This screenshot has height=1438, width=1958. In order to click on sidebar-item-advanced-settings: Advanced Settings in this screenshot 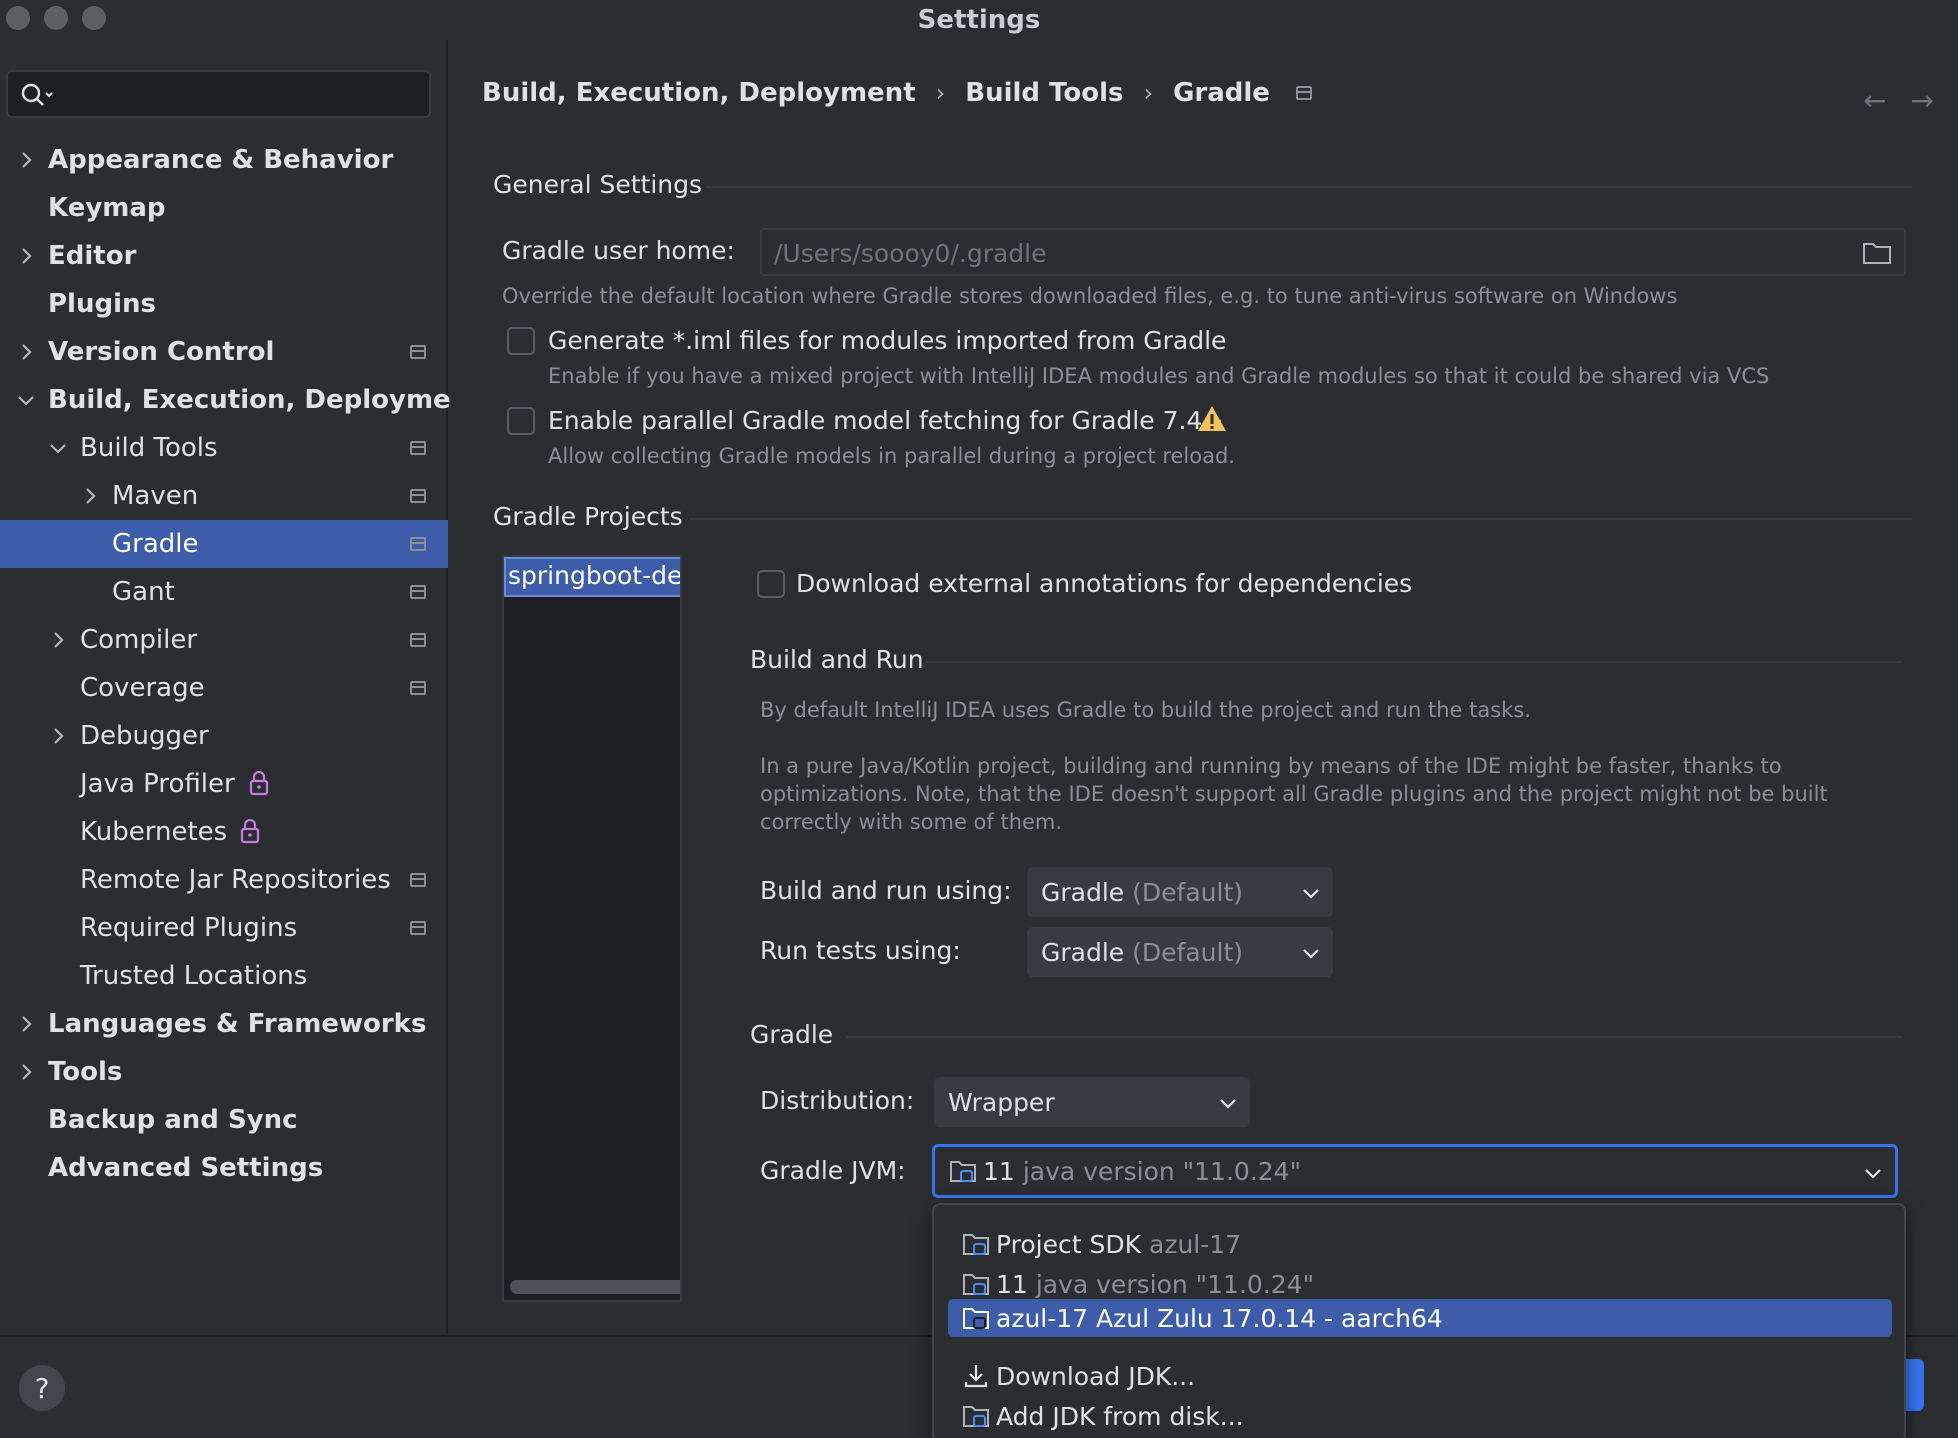, I will do `click(224, 1168)`.